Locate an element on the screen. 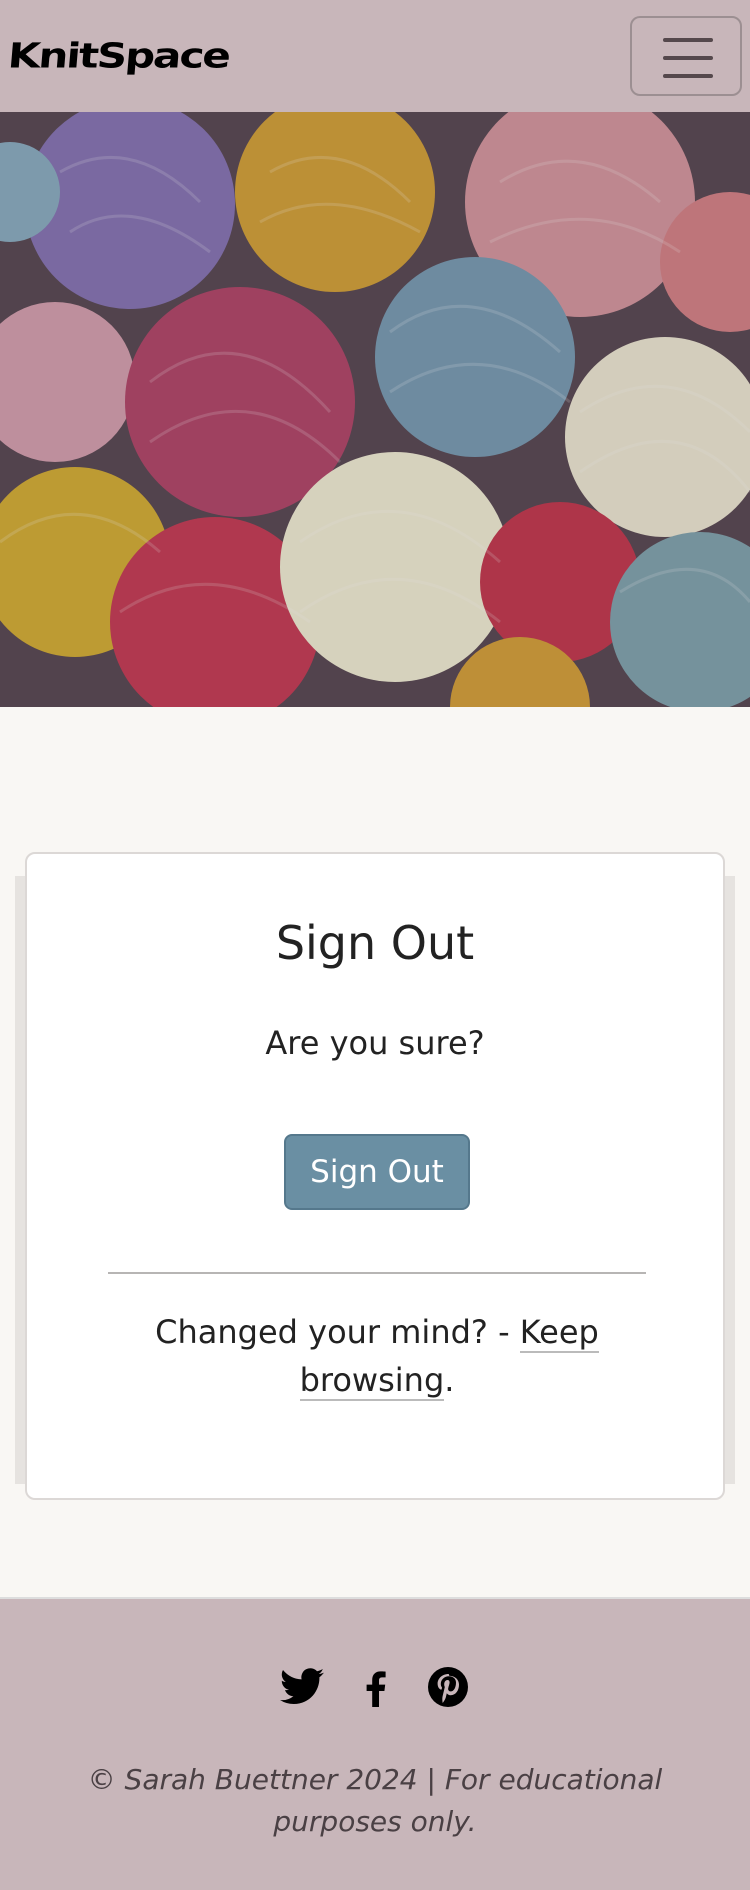 This screenshot has height=1890, width=750. facebook-icon is located at coordinates (375, 1687).